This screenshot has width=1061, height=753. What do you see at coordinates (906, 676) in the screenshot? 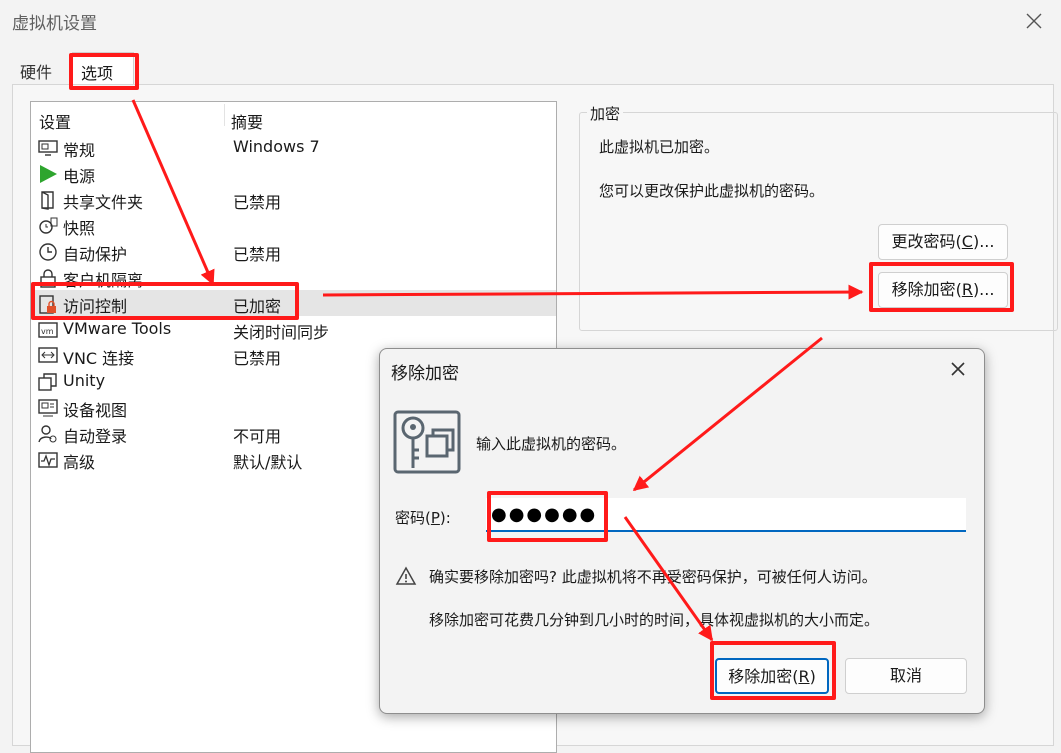
I see `cancel-button: 取消` at bounding box center [906, 676].